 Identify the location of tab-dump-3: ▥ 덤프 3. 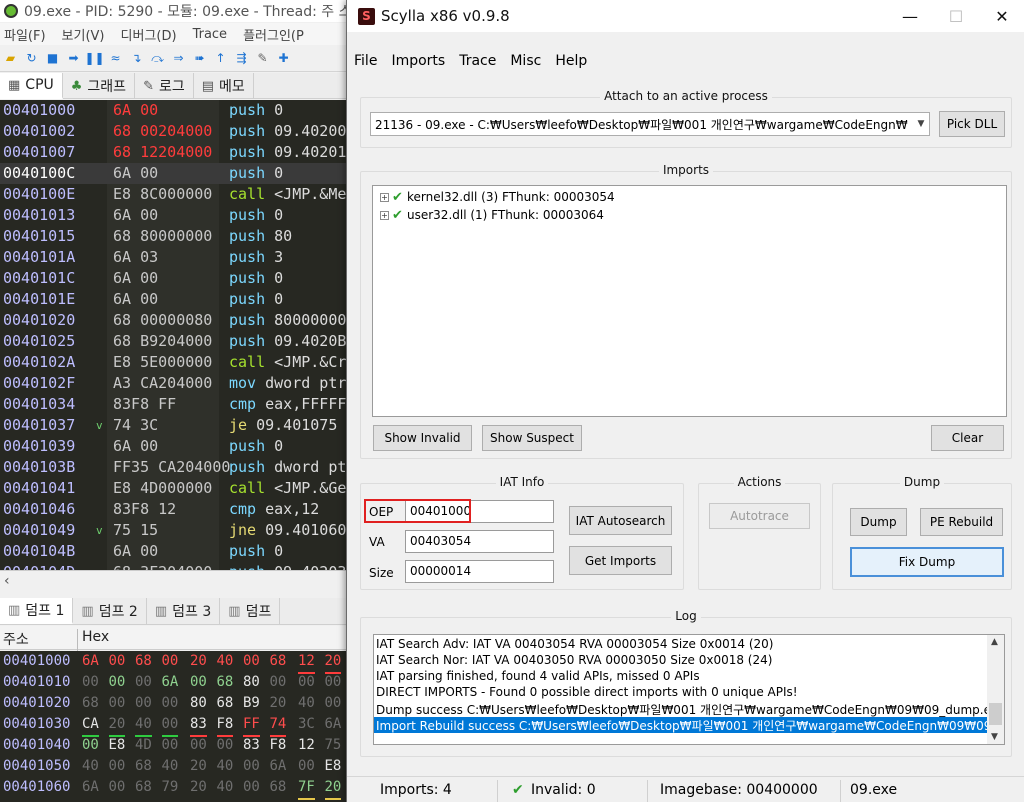
(184, 611).